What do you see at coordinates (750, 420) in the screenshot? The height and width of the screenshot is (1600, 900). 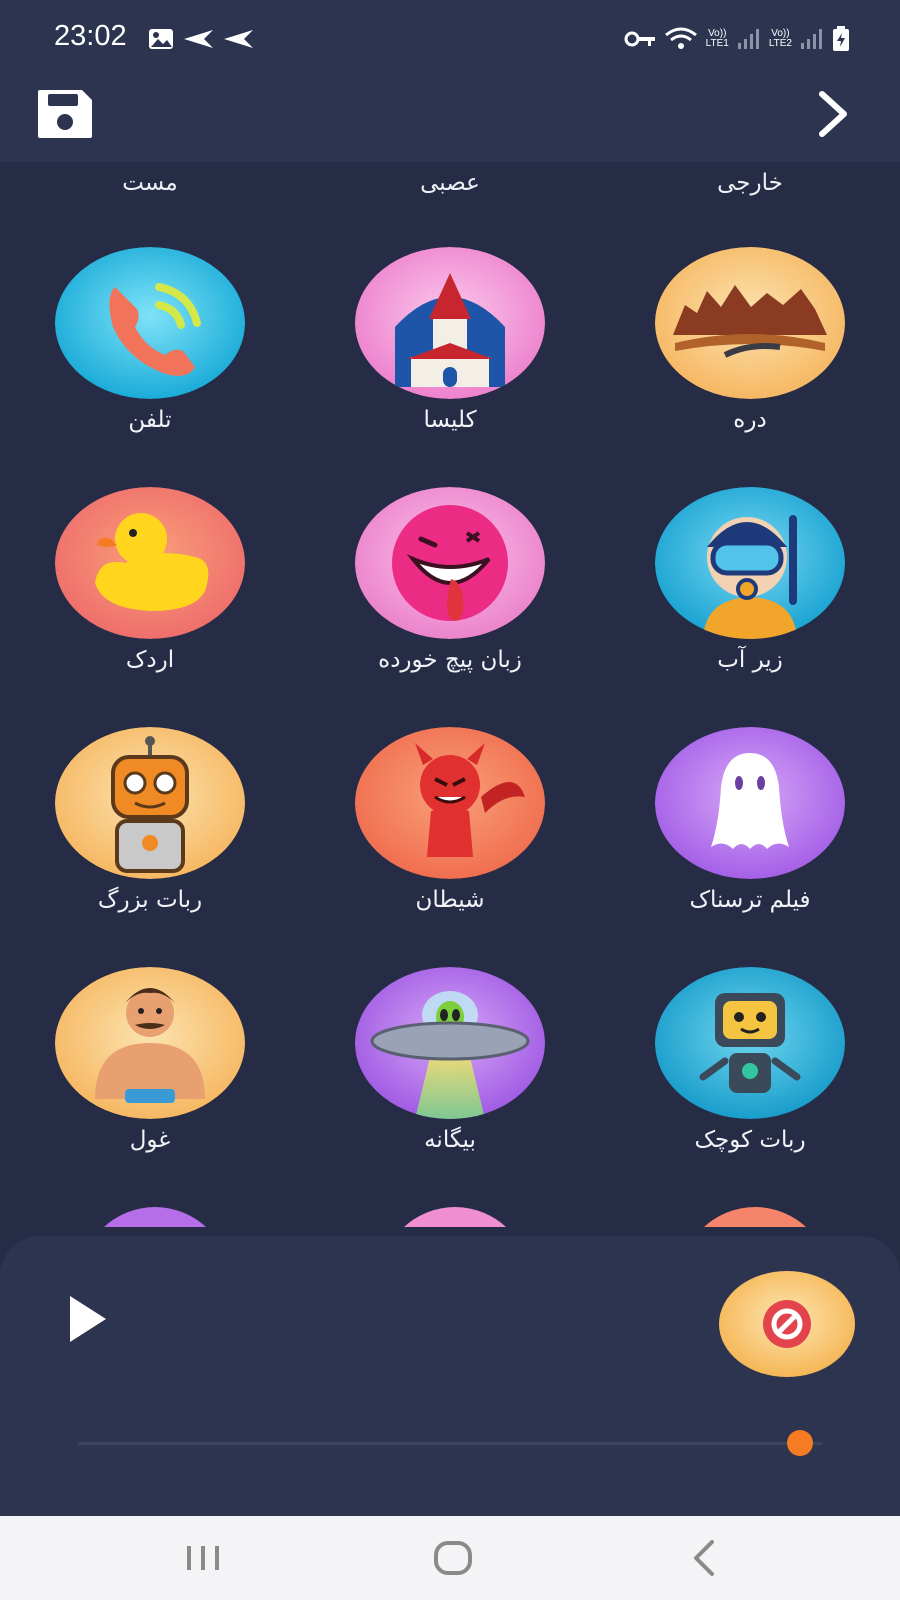 I see `effect-label: دره` at bounding box center [750, 420].